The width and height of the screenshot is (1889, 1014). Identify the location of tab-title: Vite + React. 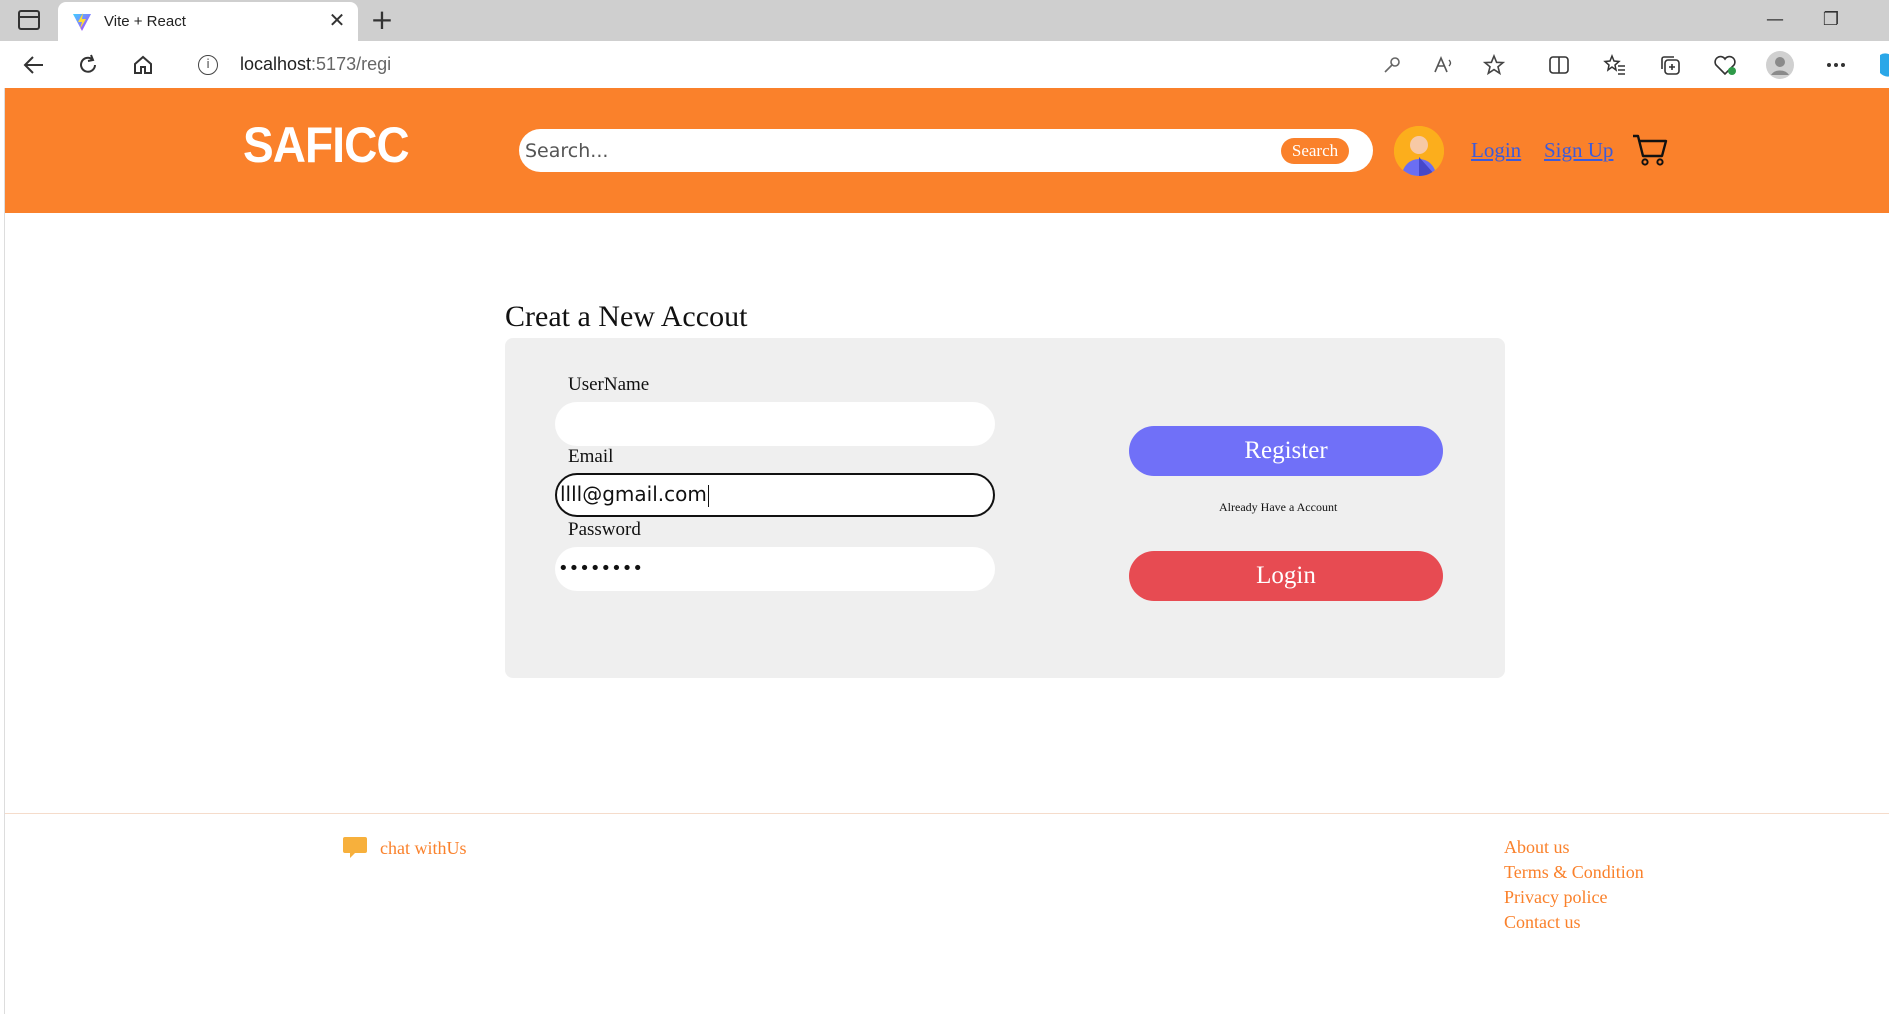
(145, 21).